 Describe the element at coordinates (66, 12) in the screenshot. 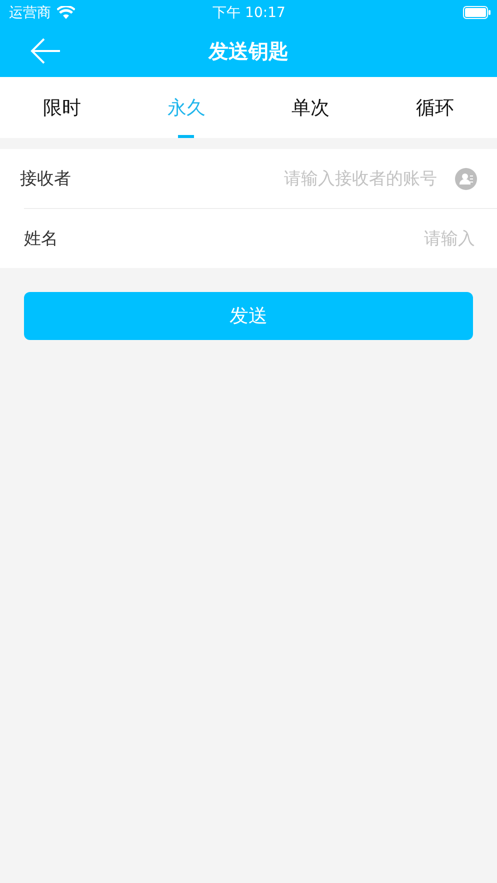

I see `wifi-icon` at that location.